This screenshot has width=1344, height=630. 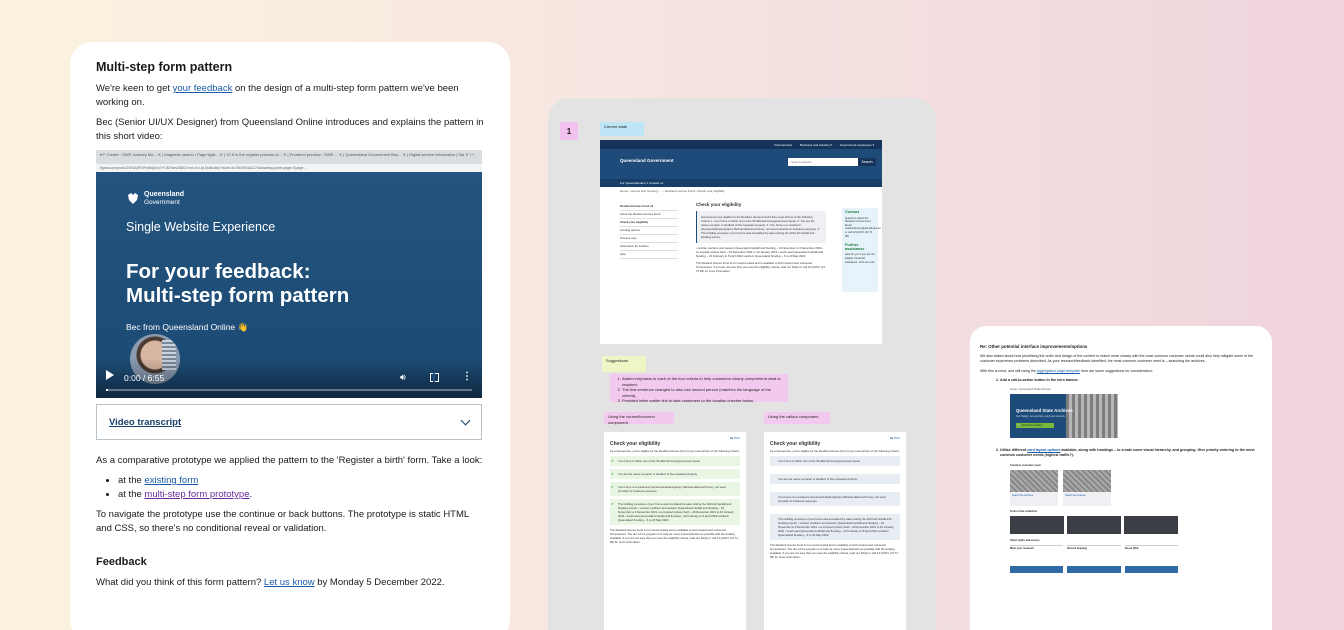 What do you see at coordinates (1087, 487) in the screenshot?
I see `image-card: Search the indexes` at bounding box center [1087, 487].